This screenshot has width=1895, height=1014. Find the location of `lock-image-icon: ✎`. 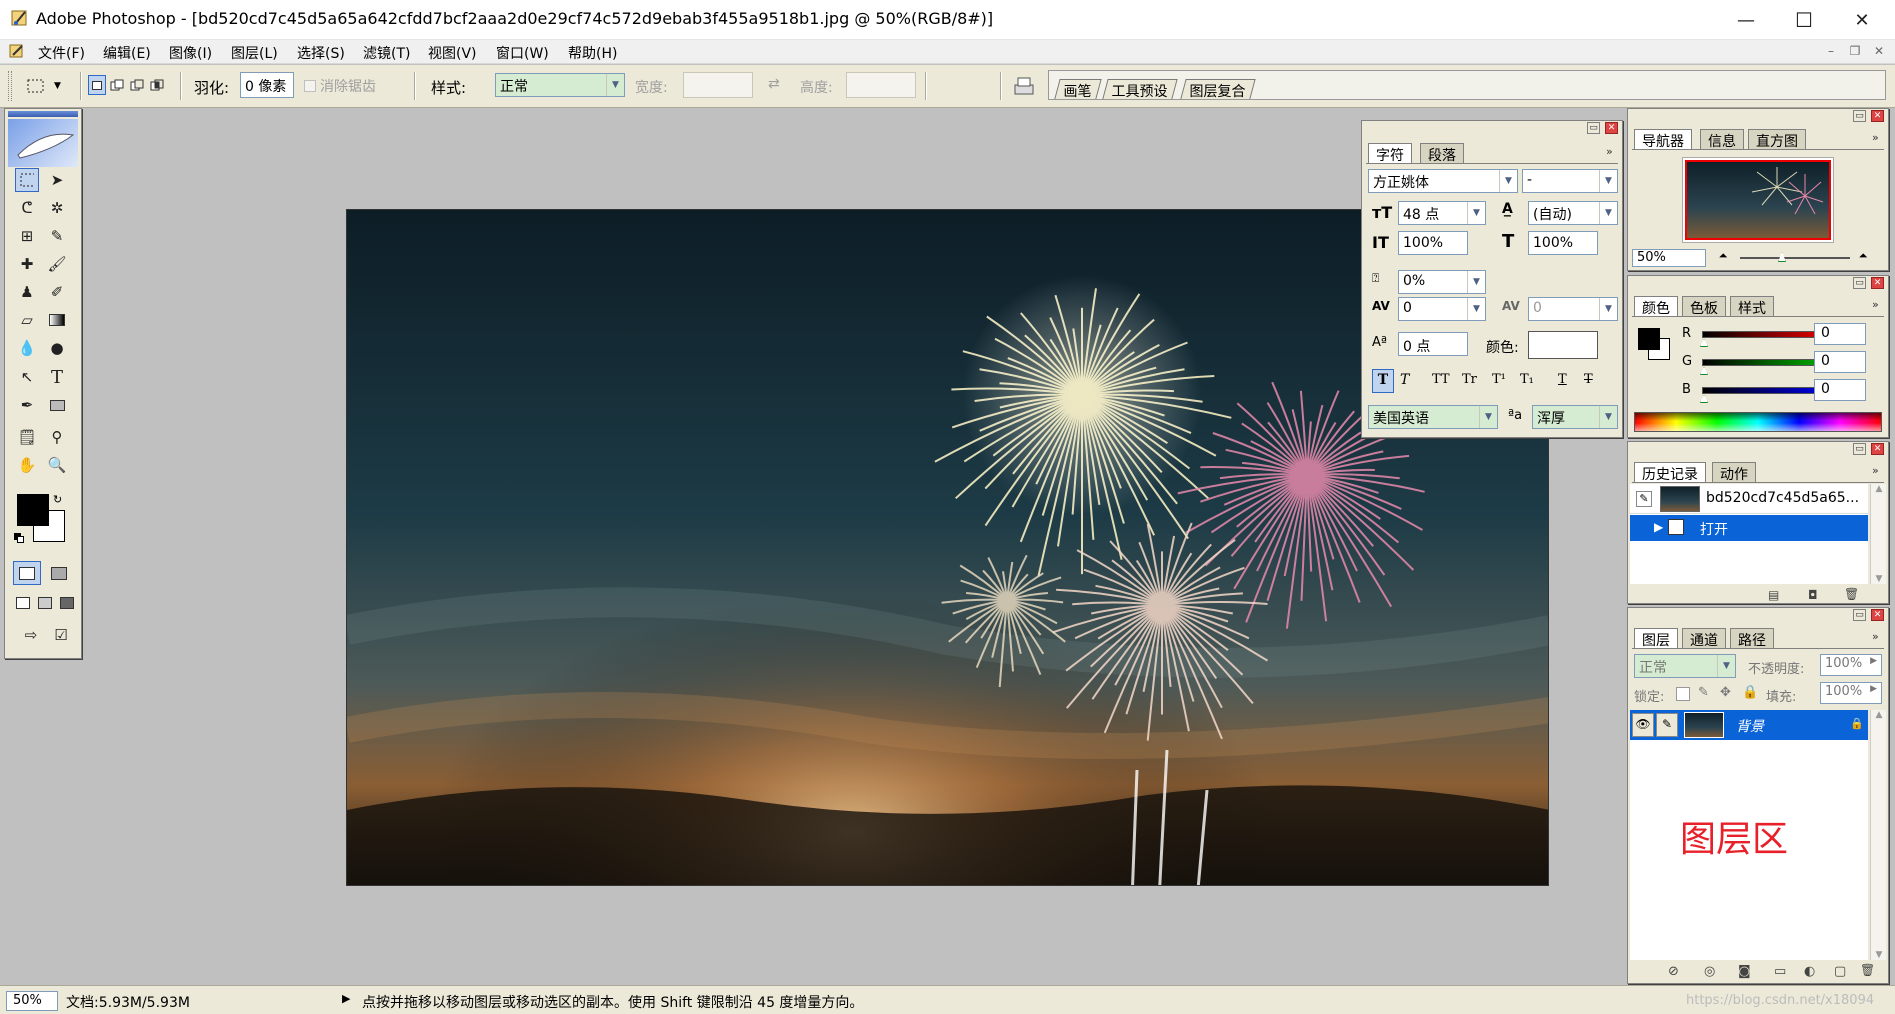

lock-image-icon: ✎ is located at coordinates (1703, 692).